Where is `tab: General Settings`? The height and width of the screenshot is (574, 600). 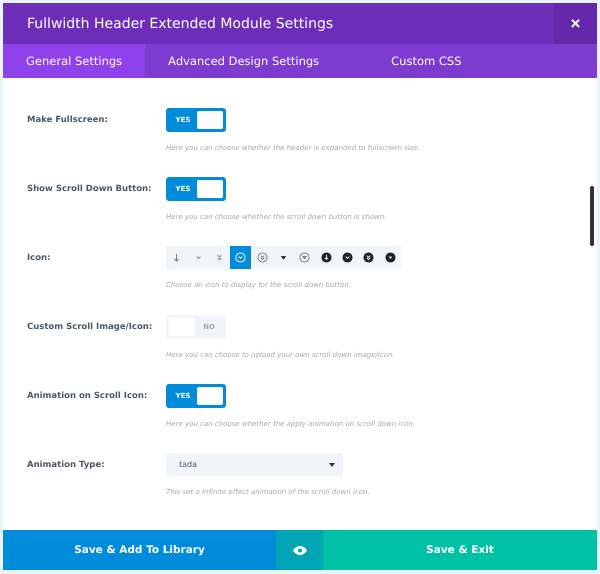 tab: General Settings is located at coordinates (74, 61).